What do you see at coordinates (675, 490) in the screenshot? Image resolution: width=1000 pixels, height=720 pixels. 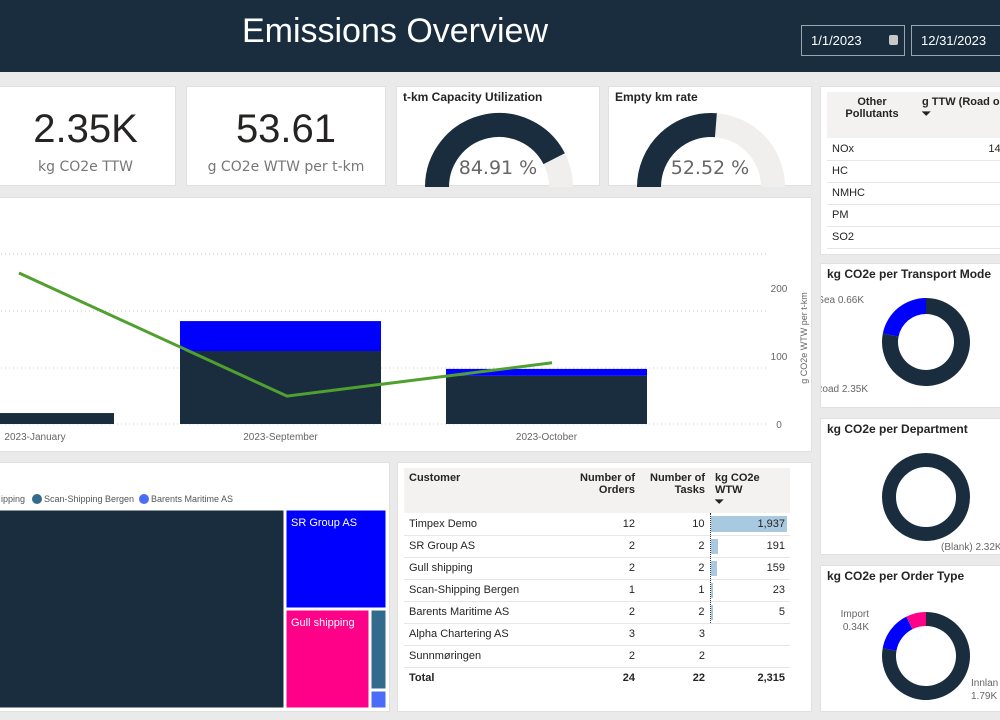 I see `col-header-tasks: Number of Tasks` at bounding box center [675, 490].